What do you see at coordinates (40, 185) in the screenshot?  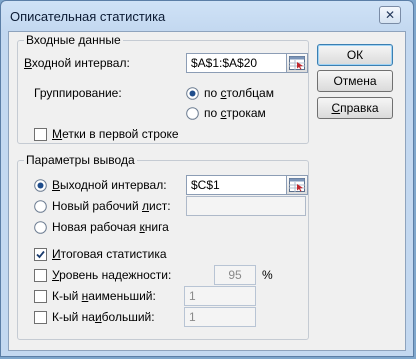 I see `output-range-radio` at bounding box center [40, 185].